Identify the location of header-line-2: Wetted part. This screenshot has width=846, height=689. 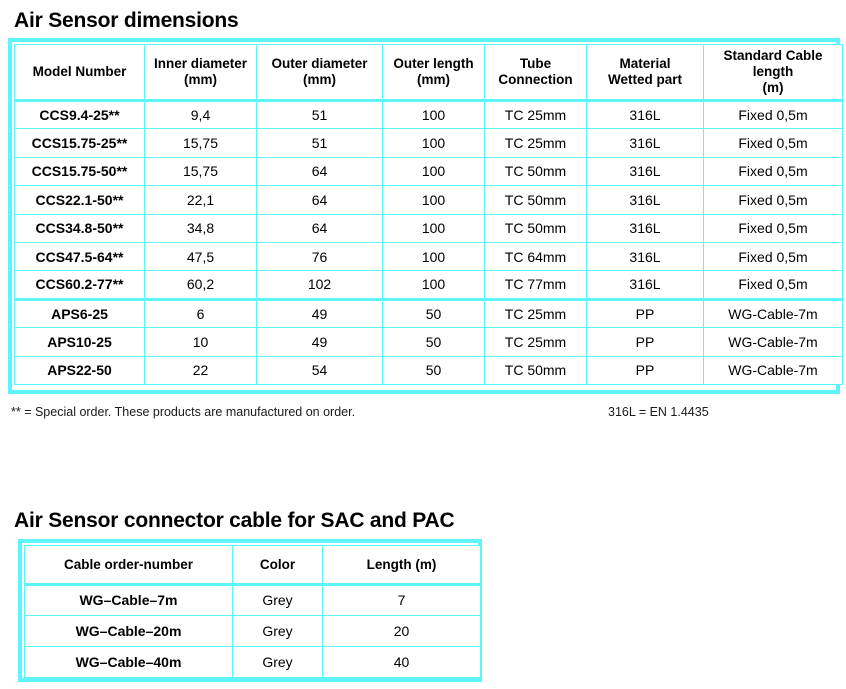
(644, 79).